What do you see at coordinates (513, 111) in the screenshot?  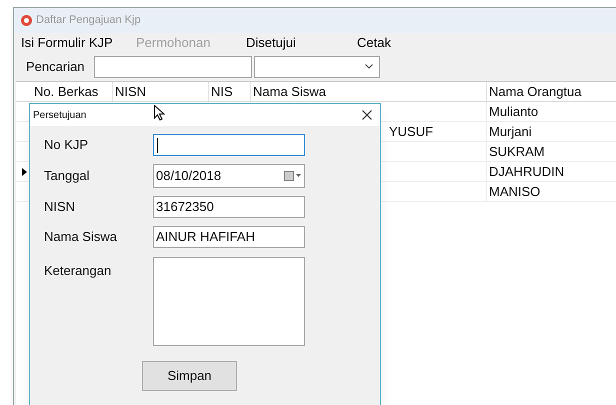 I see `table-cell-text: Mulianto` at bounding box center [513, 111].